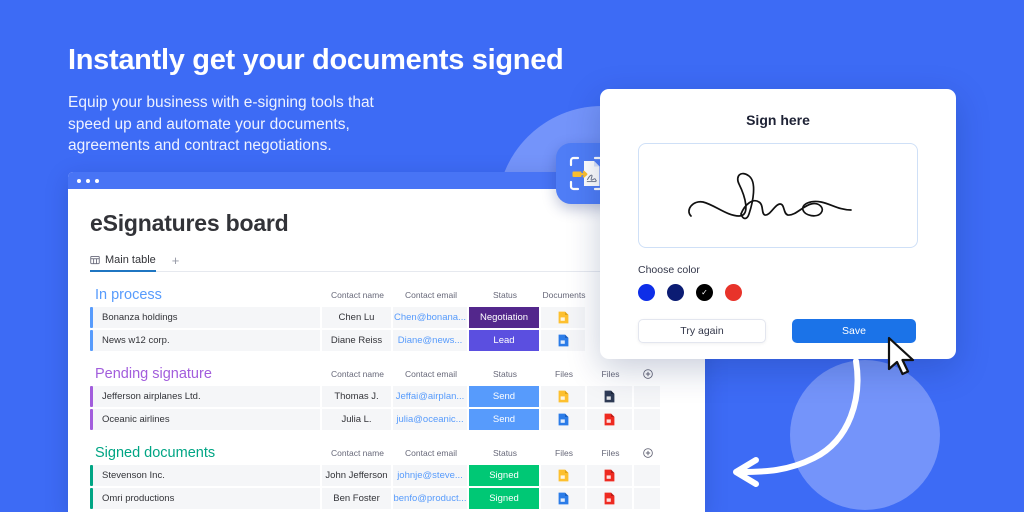 Image resolution: width=1024 pixels, height=512 pixels. What do you see at coordinates (675, 292) in the screenshot?
I see `color-swatch-navy` at bounding box center [675, 292].